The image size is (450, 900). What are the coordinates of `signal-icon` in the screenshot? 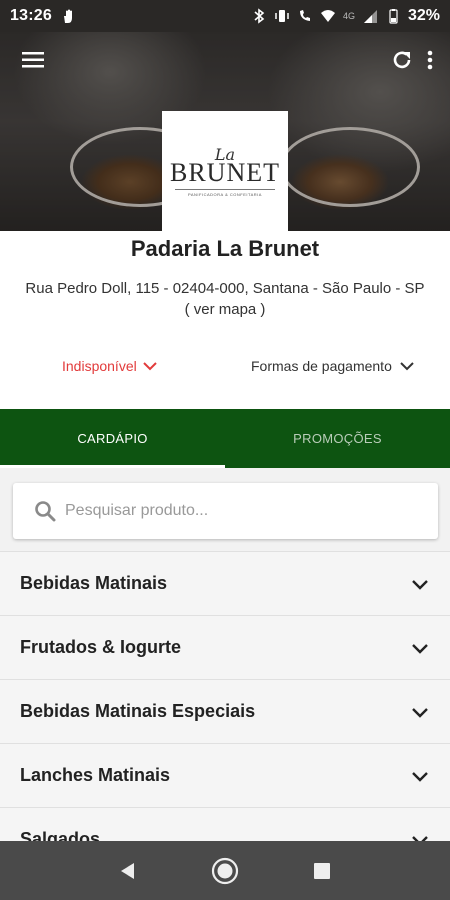 It's located at (370, 16).